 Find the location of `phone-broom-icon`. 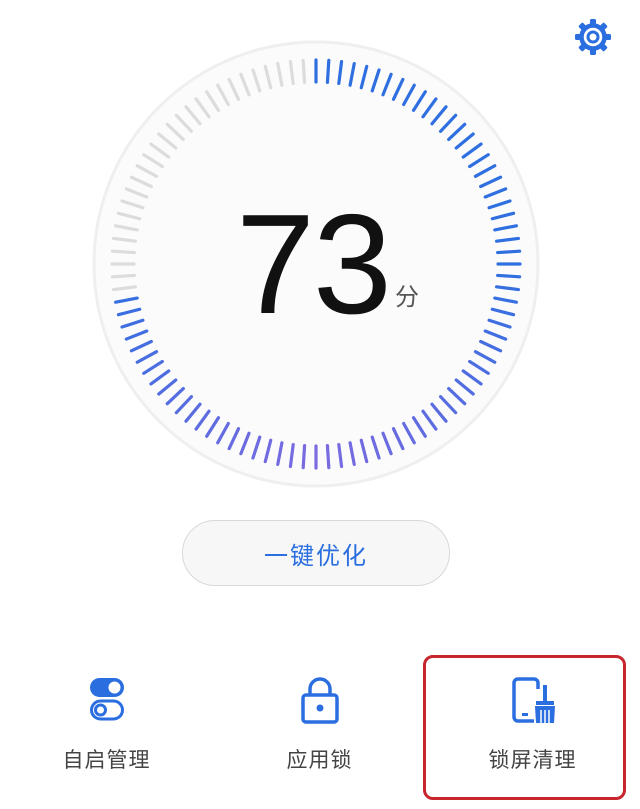

phone-broom-icon is located at coordinates (533, 700).